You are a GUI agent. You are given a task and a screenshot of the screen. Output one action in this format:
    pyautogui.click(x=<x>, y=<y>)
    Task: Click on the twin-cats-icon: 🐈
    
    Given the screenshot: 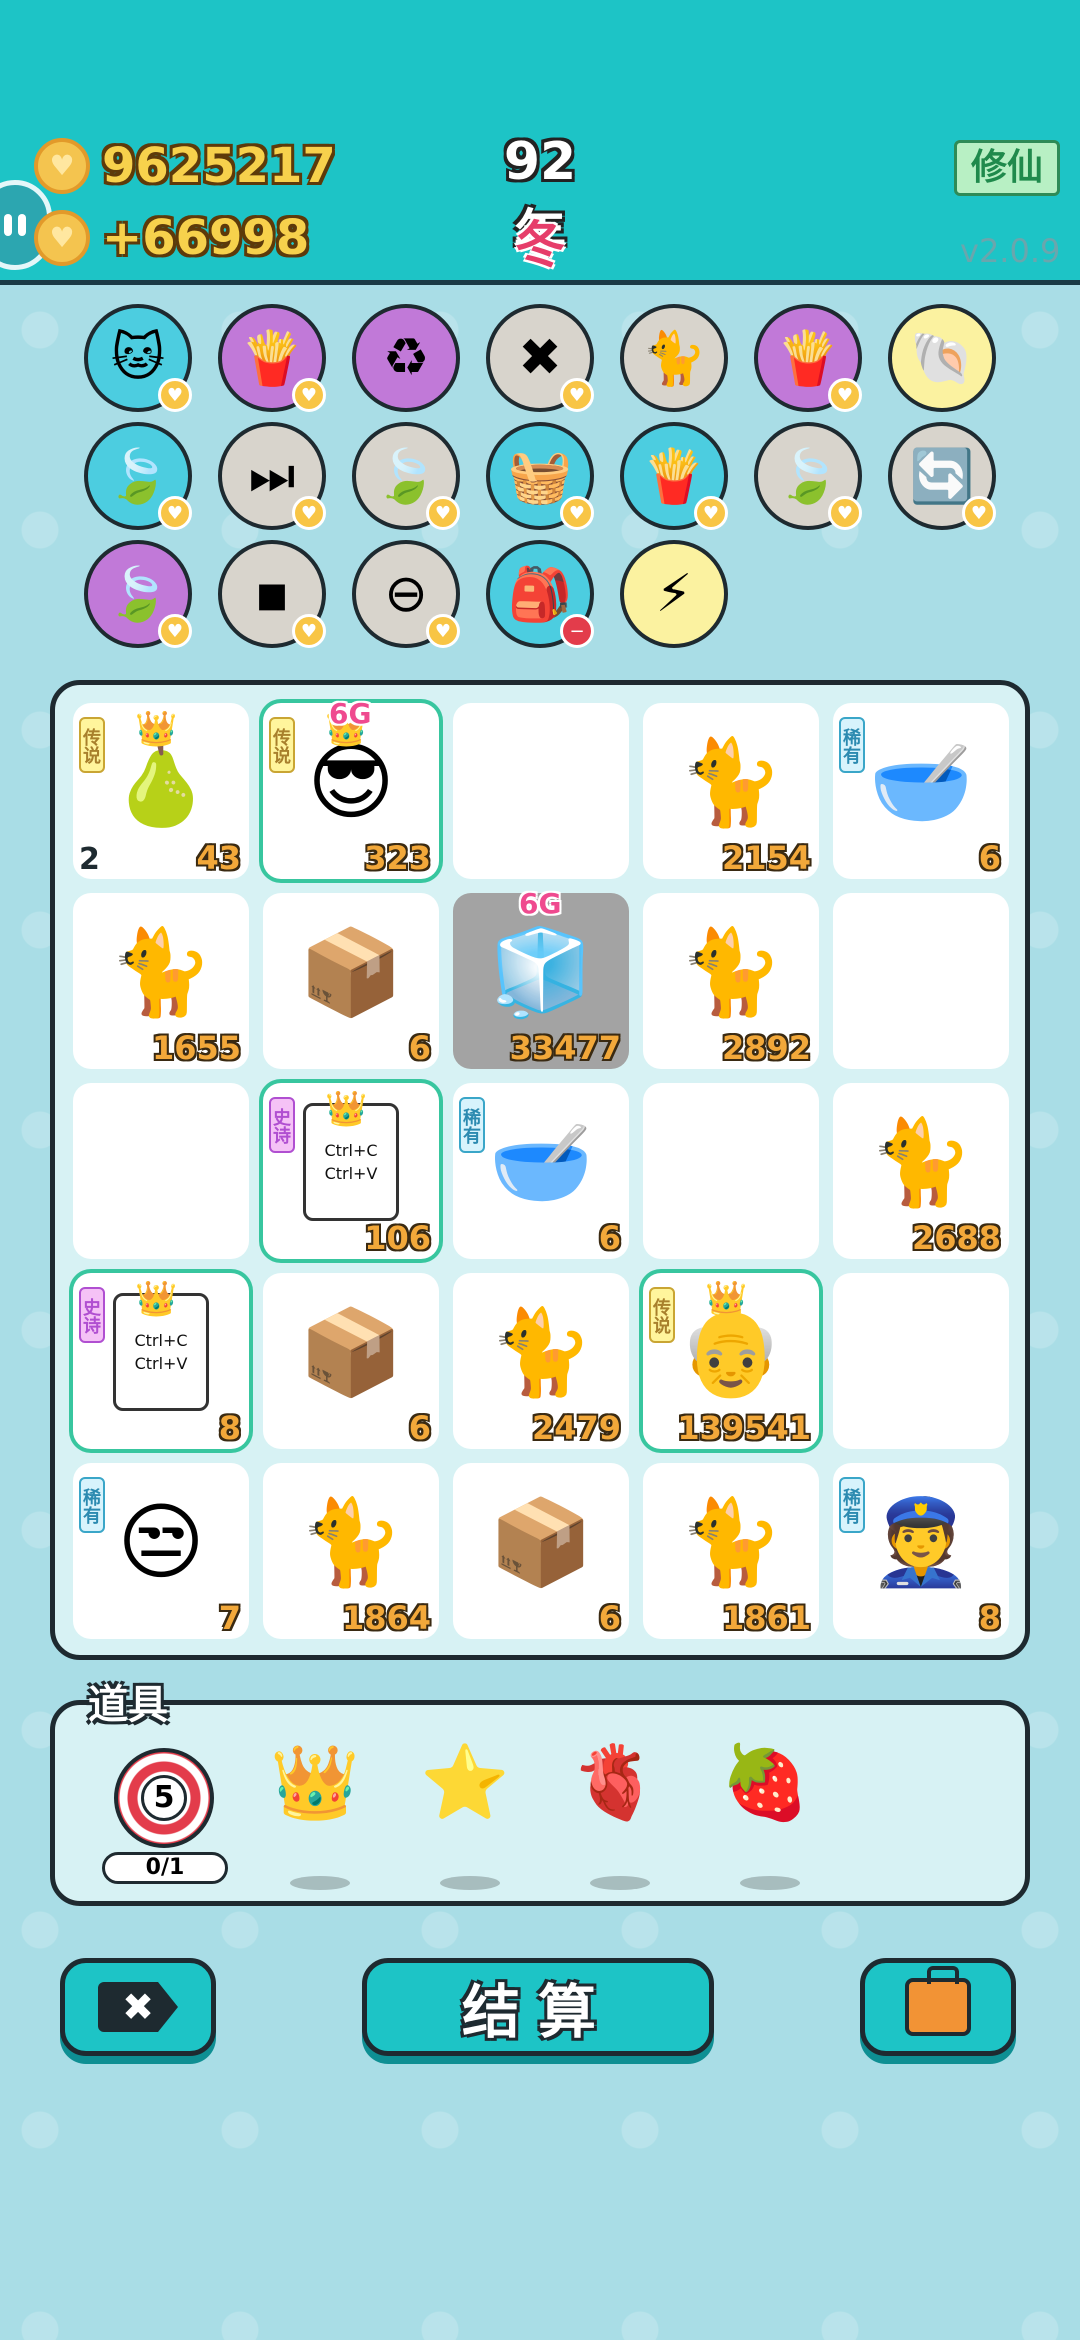 What is the action you would take?
    pyautogui.click(x=674, y=358)
    